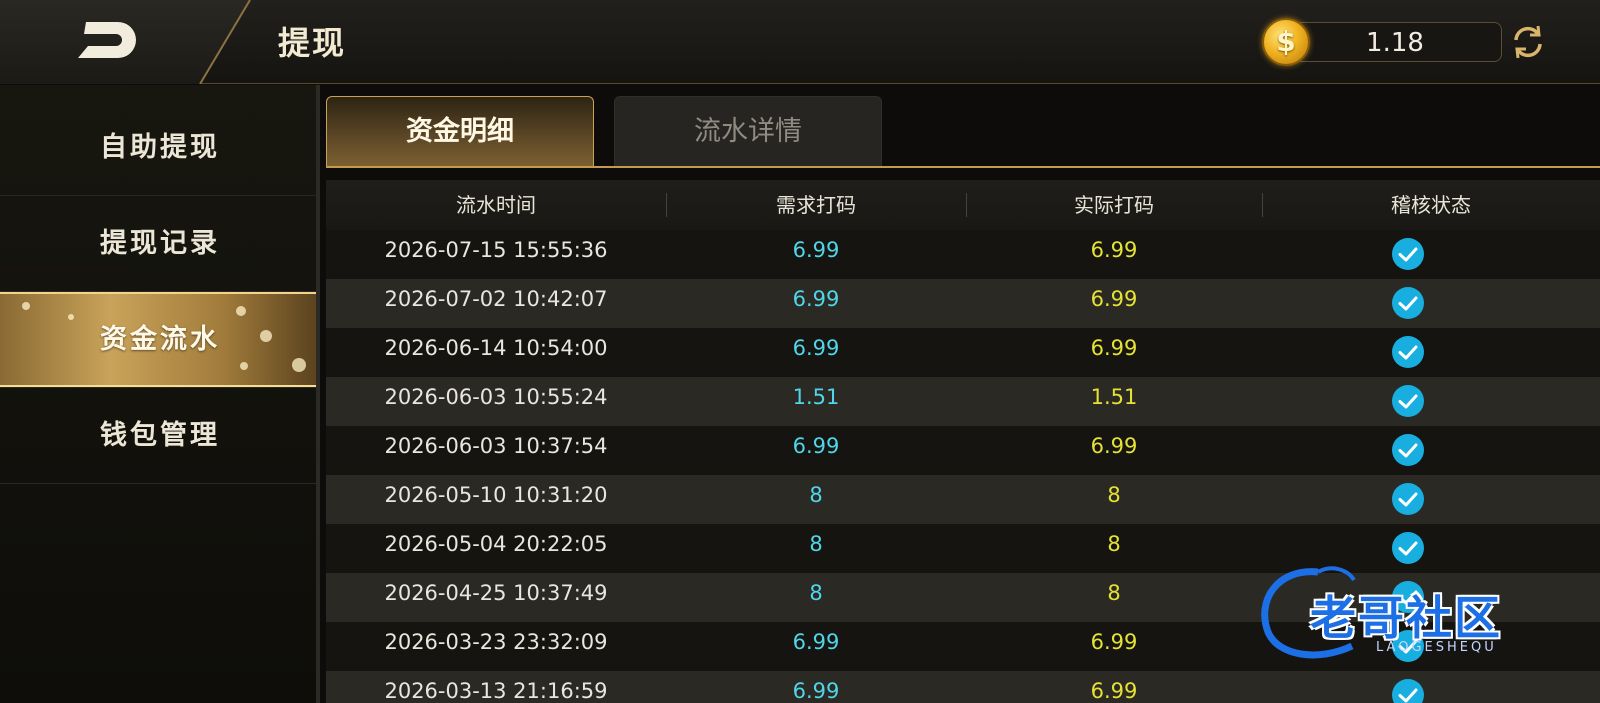  I want to click on back-icon, so click(107, 40).